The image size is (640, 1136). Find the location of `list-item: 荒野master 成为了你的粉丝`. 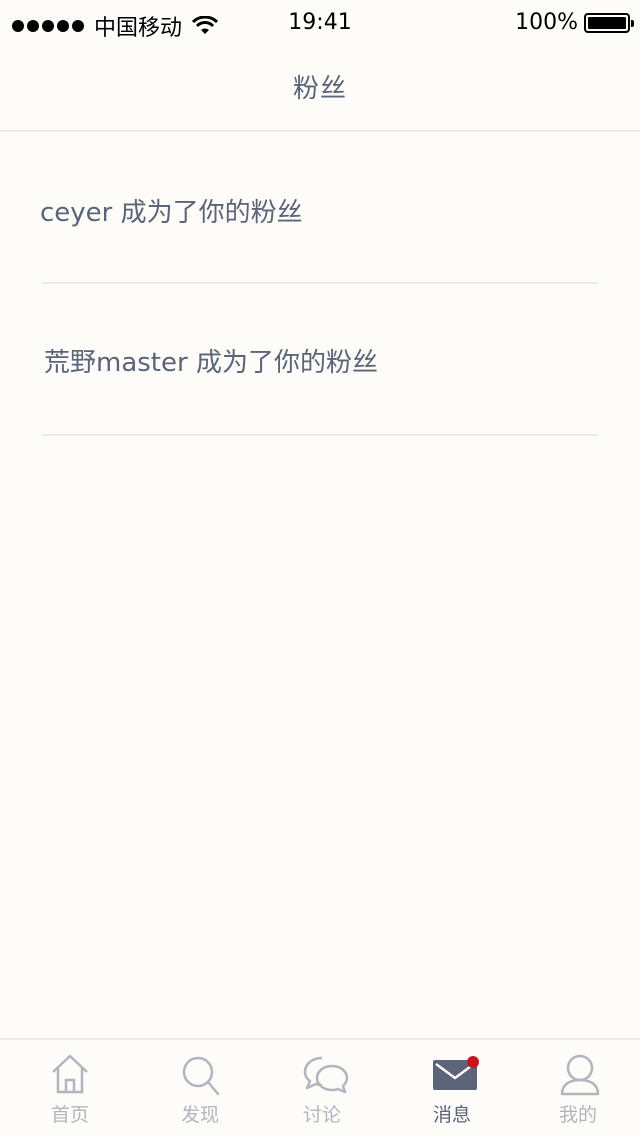

list-item: 荒野master 成为了你的粉丝 is located at coordinates (320, 360).